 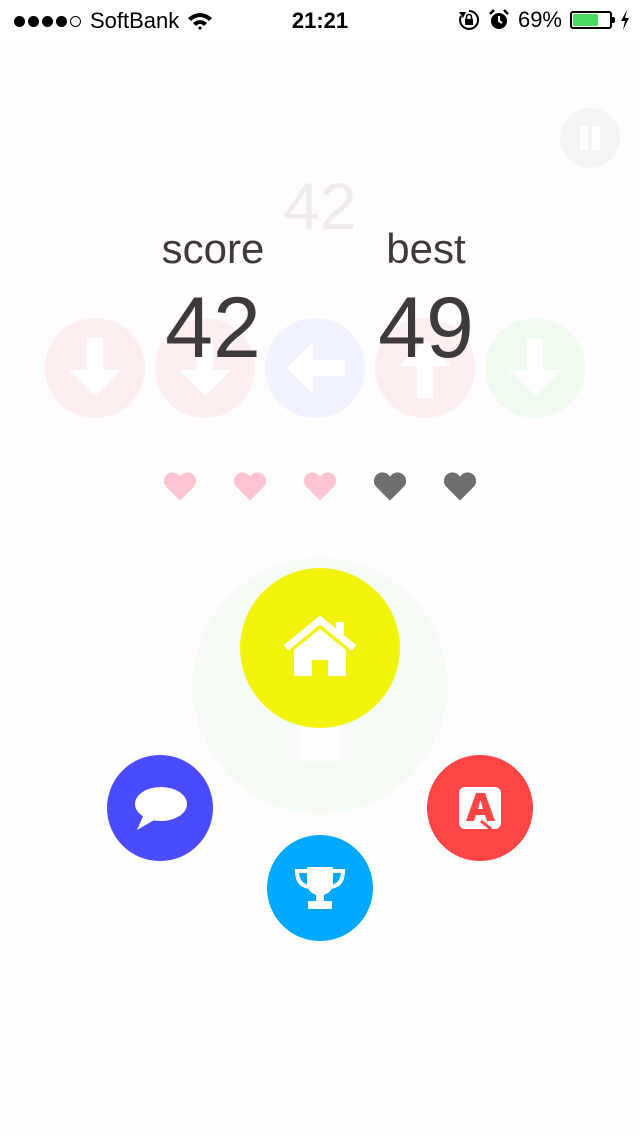 I want to click on best-block: best 49, so click(x=426, y=301).